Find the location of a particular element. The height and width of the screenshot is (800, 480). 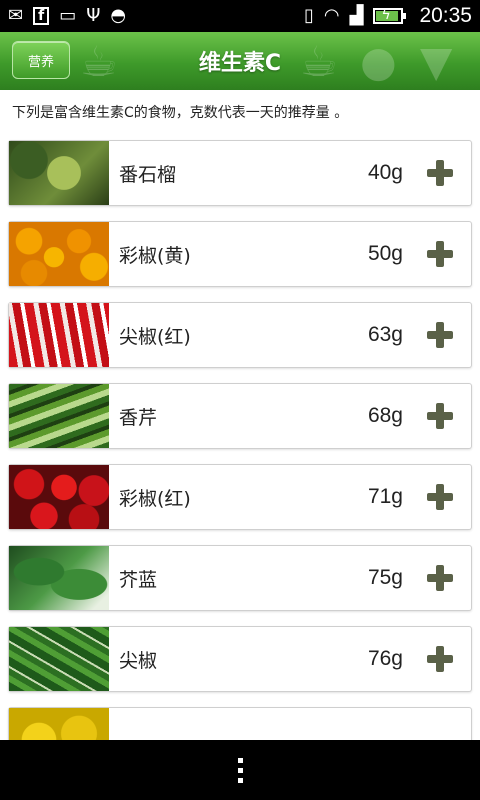

food-name: 彩椒(黄) is located at coordinates (155, 255).